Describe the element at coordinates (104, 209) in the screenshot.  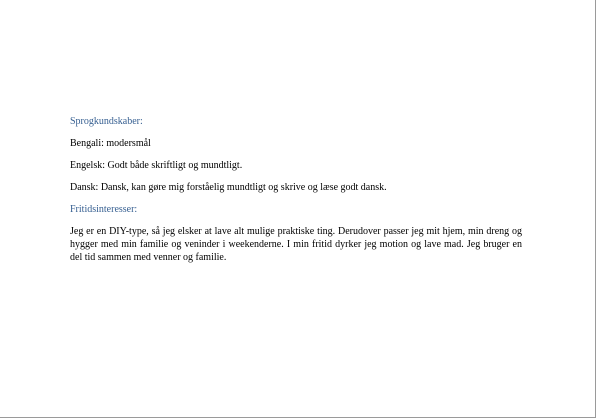
I see `section-heading-hobbies: Fritidsinteresser:` at that location.